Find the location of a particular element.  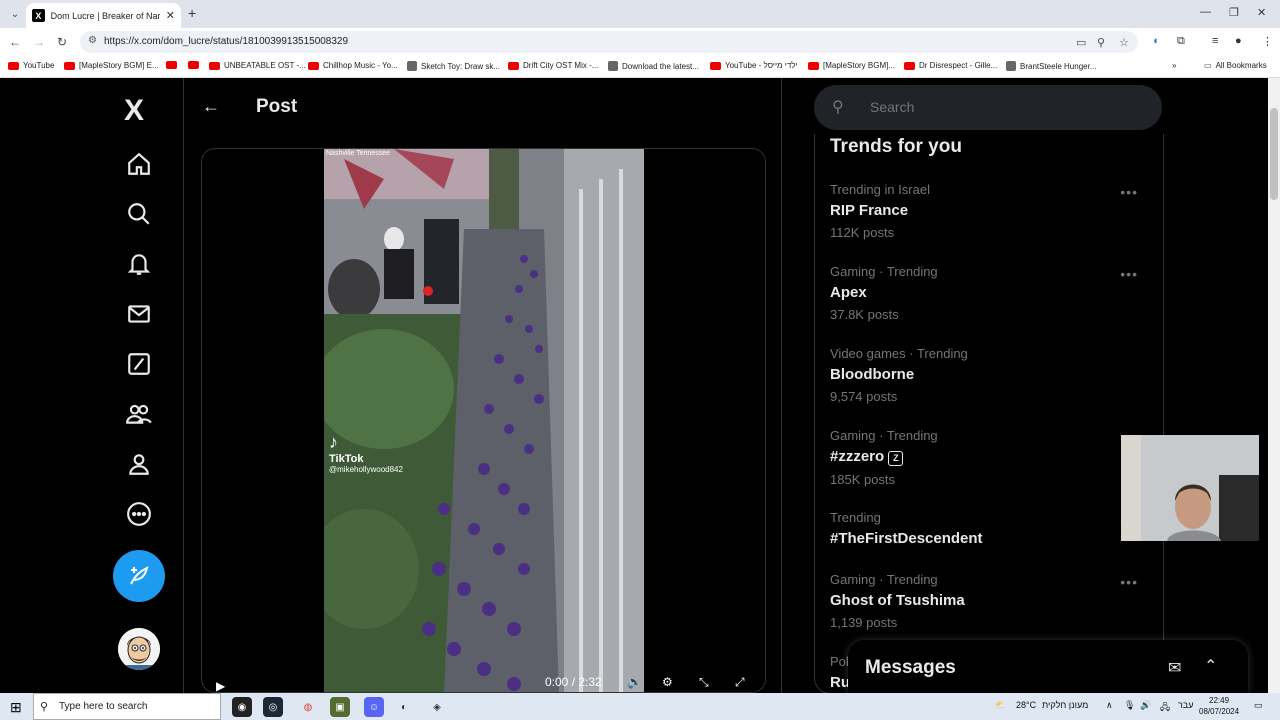

browser-tab: X Dom Lucre | Breaker of Narrati ✕ is located at coordinates (103, 15).